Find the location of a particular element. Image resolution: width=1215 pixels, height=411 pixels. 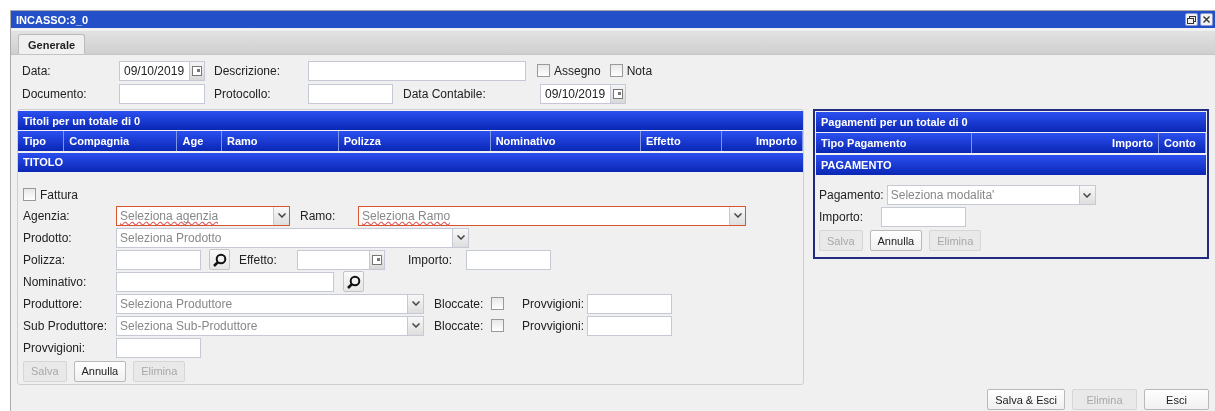

checkbox-label: Fattura is located at coordinates (59, 195).